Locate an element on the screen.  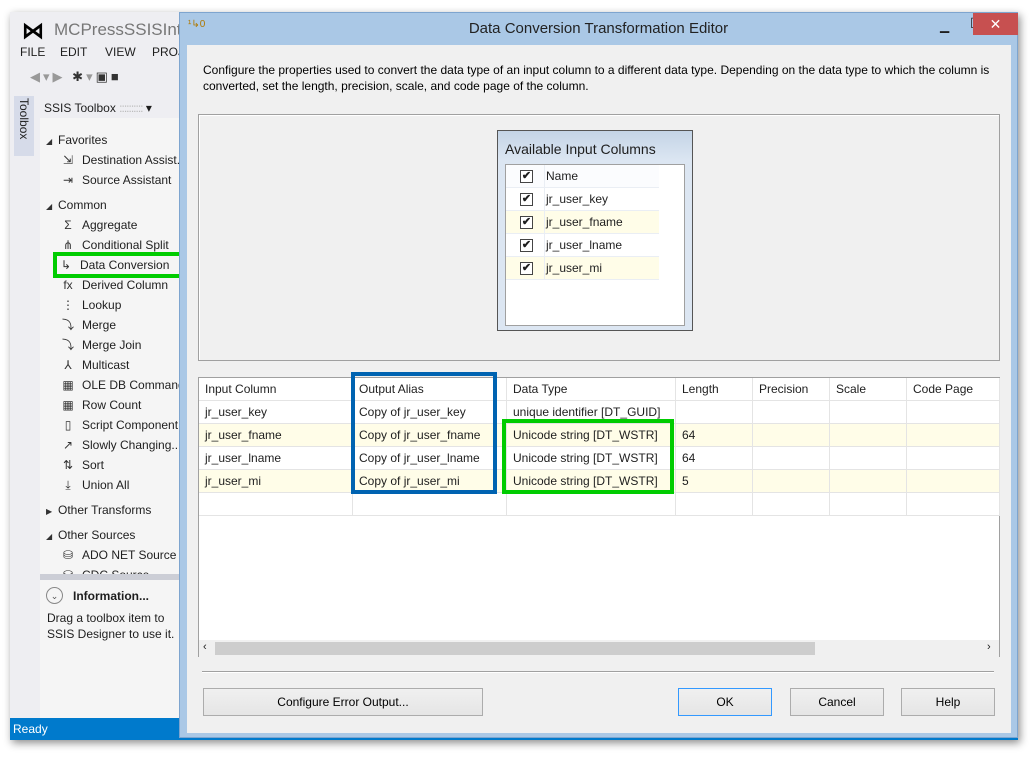
toolbox-item-row-count: ▦ Row Count is located at coordinates (100, 405).